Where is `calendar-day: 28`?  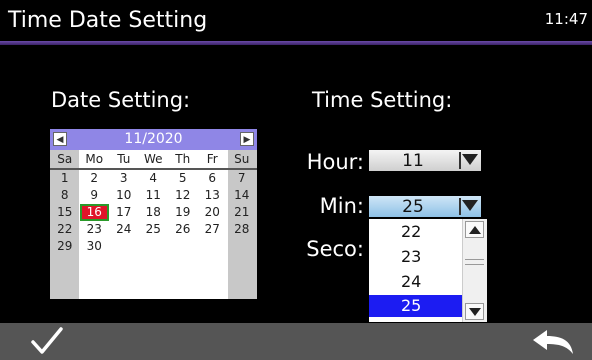
calendar-day: 28 is located at coordinates (242, 229).